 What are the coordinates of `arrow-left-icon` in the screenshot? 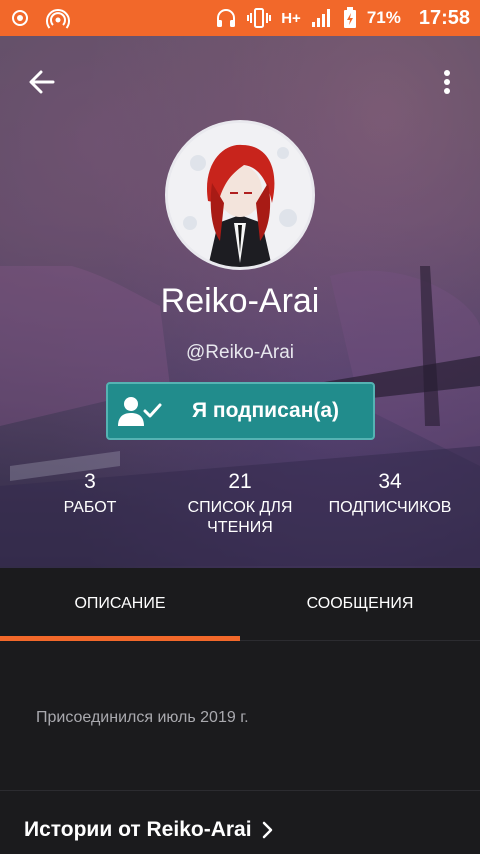 It's located at (42, 82).